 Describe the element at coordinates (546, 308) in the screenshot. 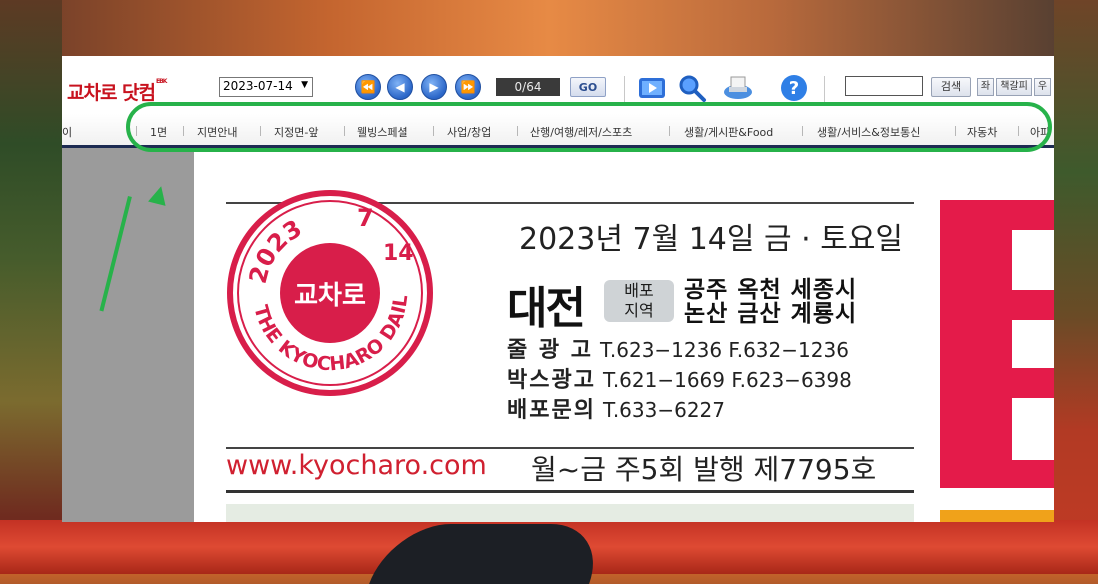

I see `region-name: 대전` at that location.